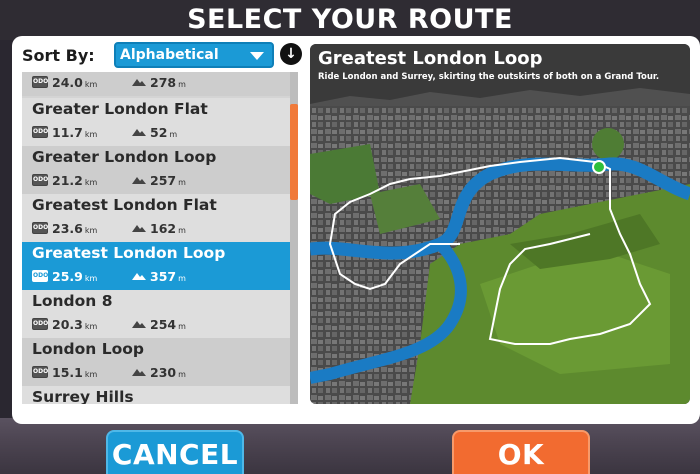  Describe the element at coordinates (169, 55) in the screenshot. I see `sort-dropdown-value: Alphabetical` at that location.